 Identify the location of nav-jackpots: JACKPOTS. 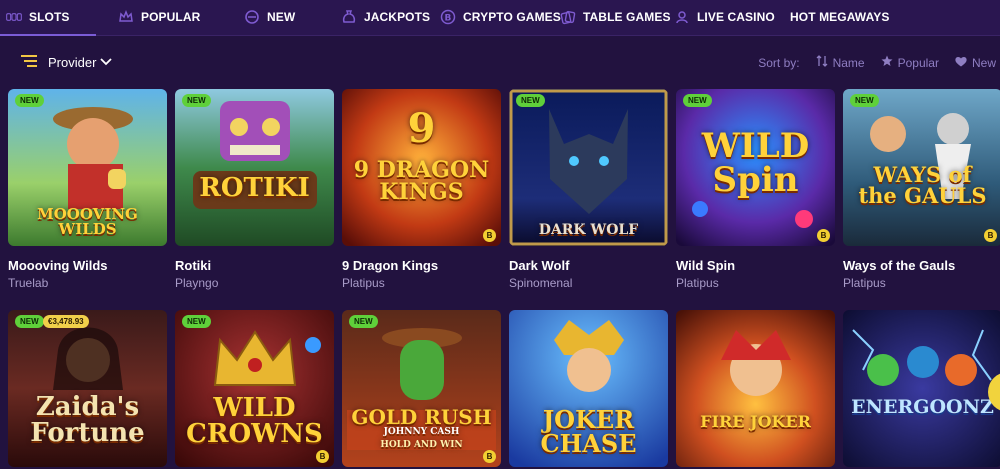
(385, 17).